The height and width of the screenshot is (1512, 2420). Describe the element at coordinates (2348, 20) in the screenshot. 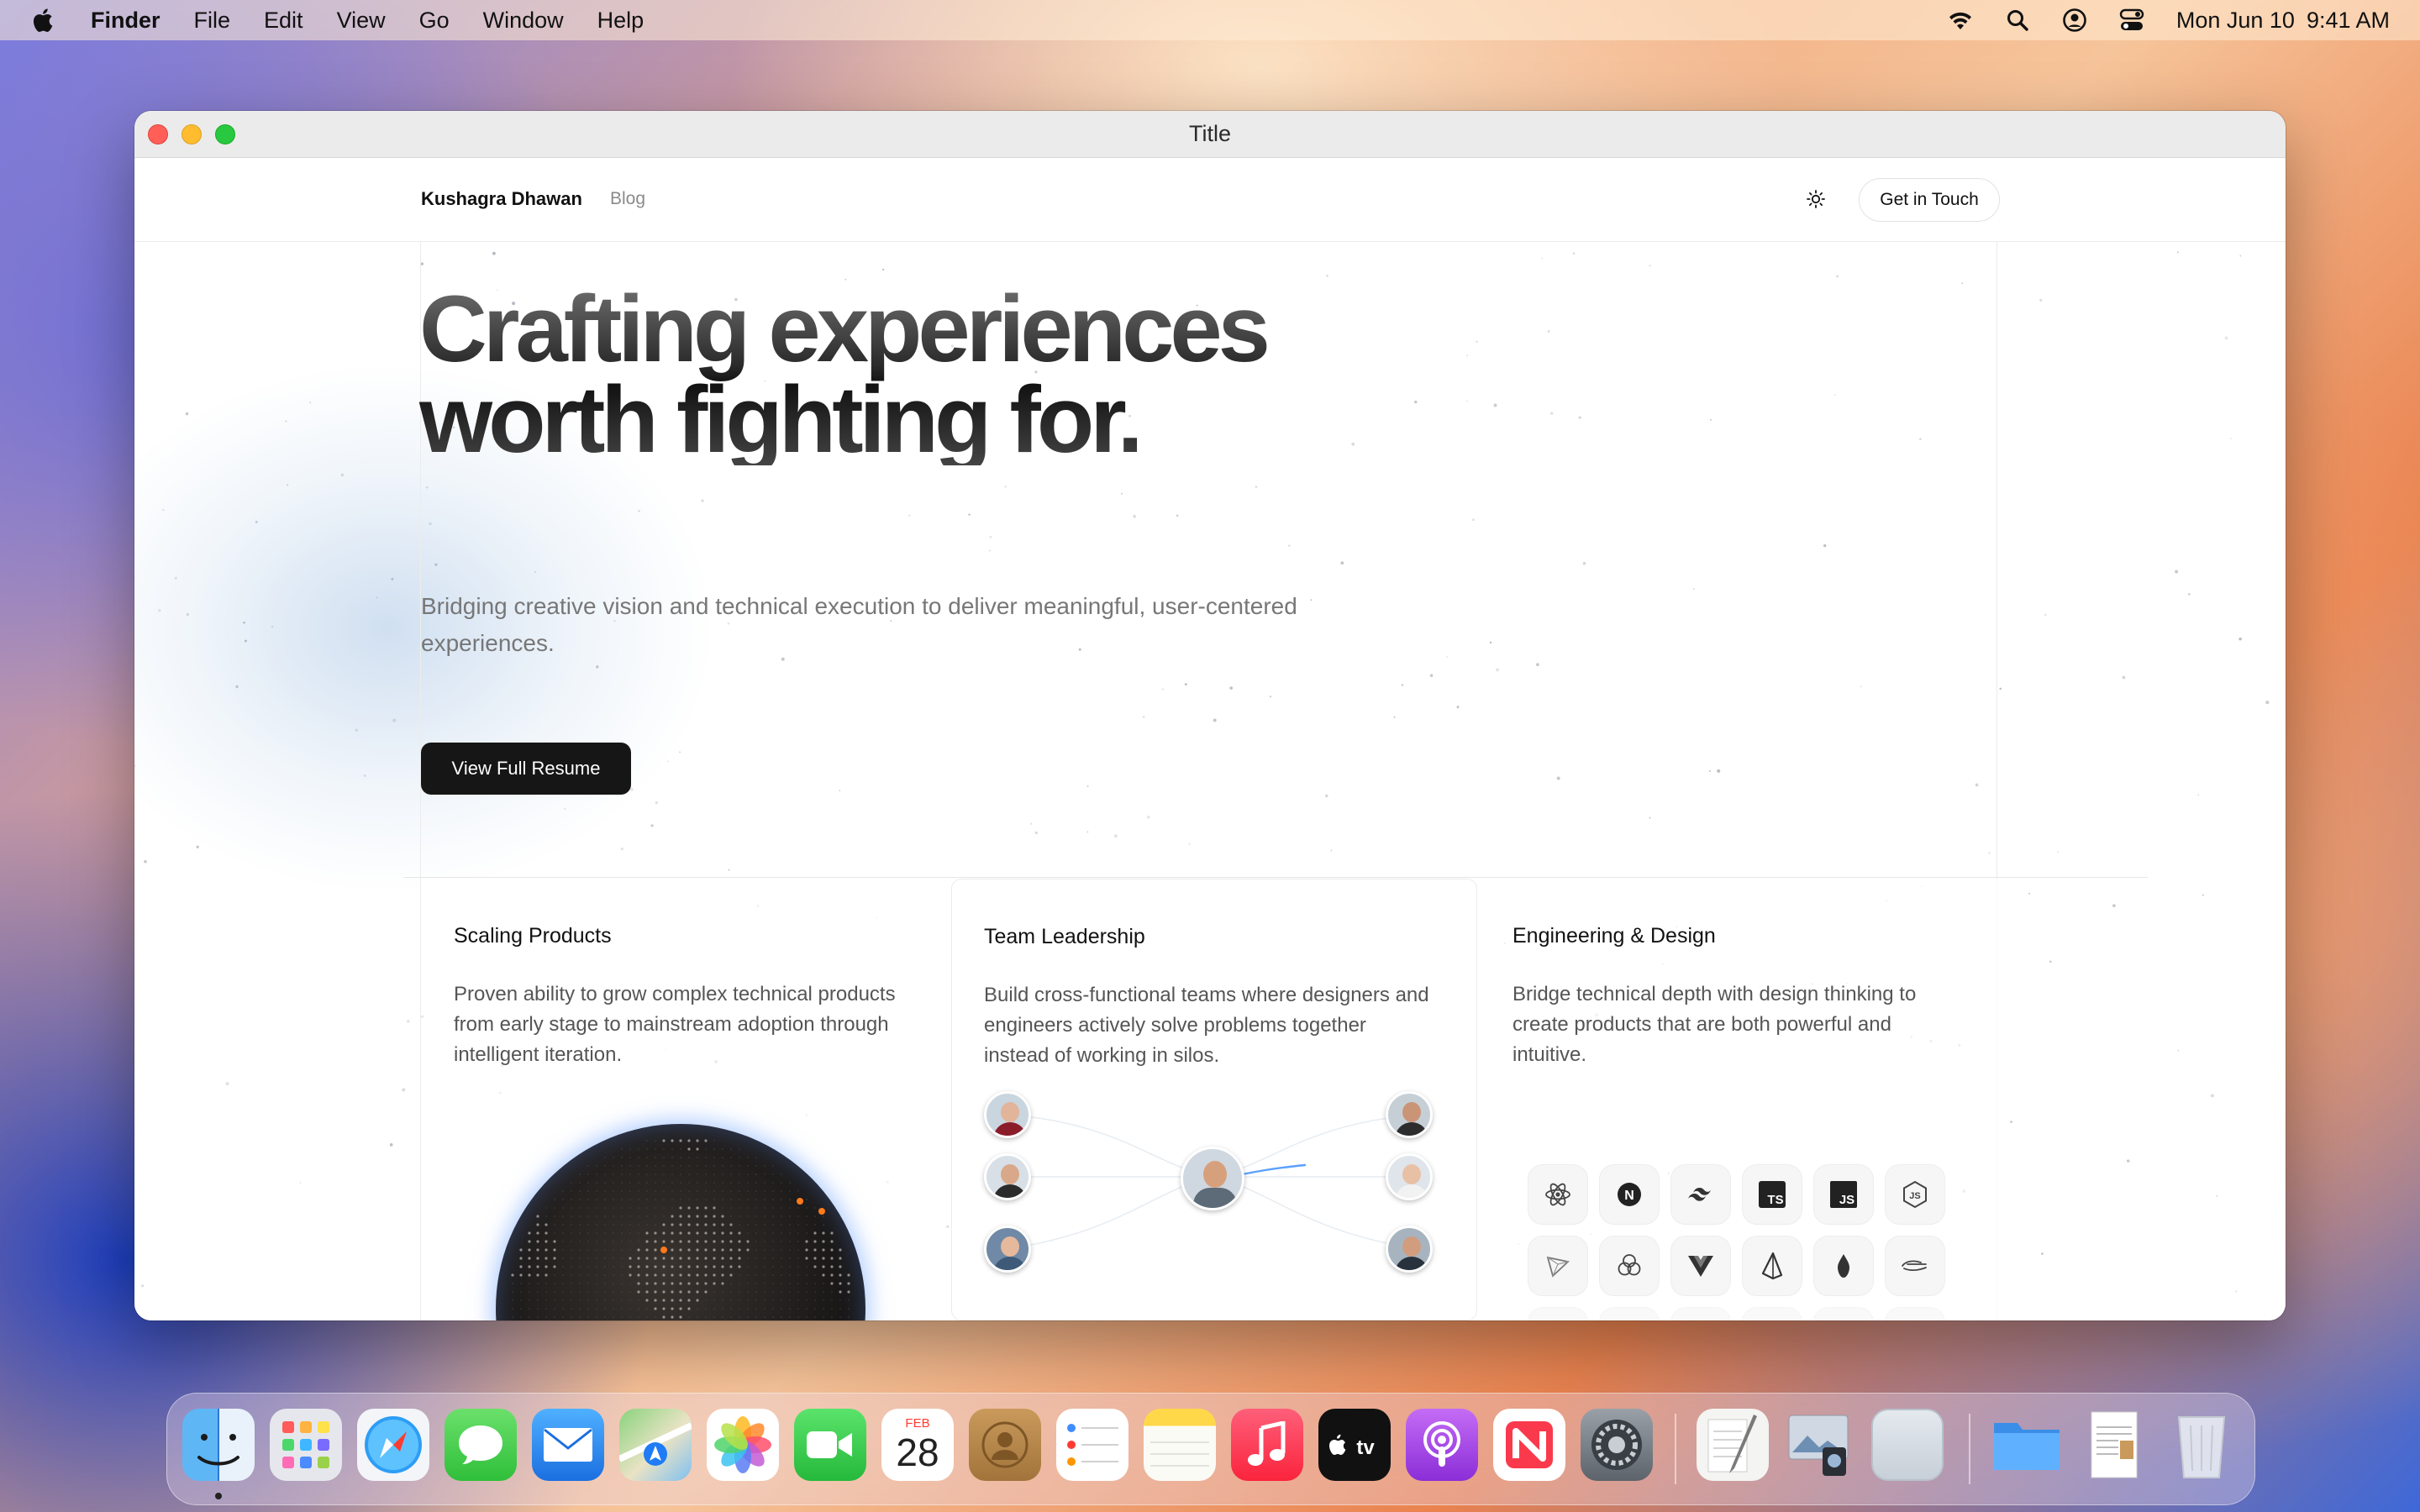

I see `clock-time: 9:41 AM` at that location.